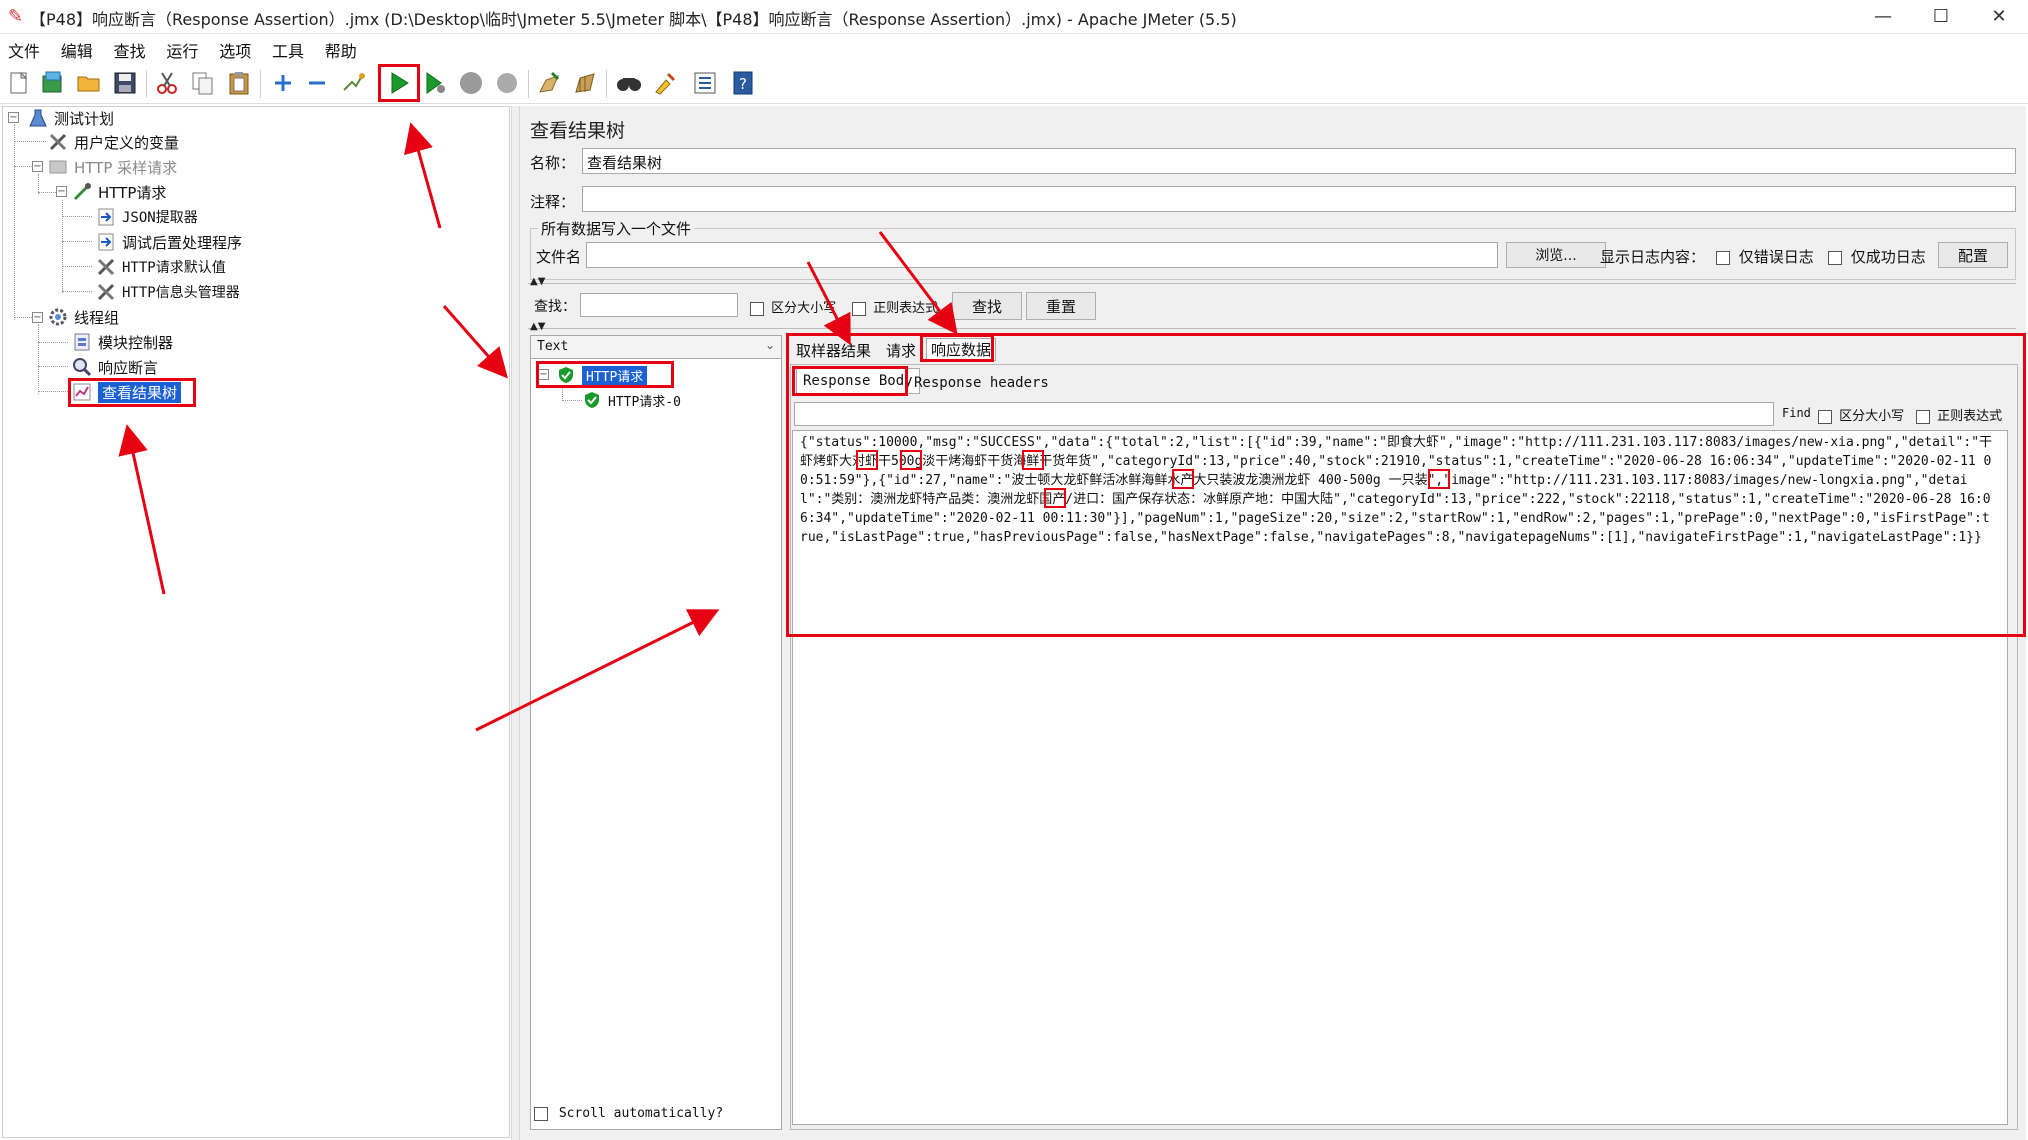  I want to click on renderer-select: Text ⌄, so click(656, 347).